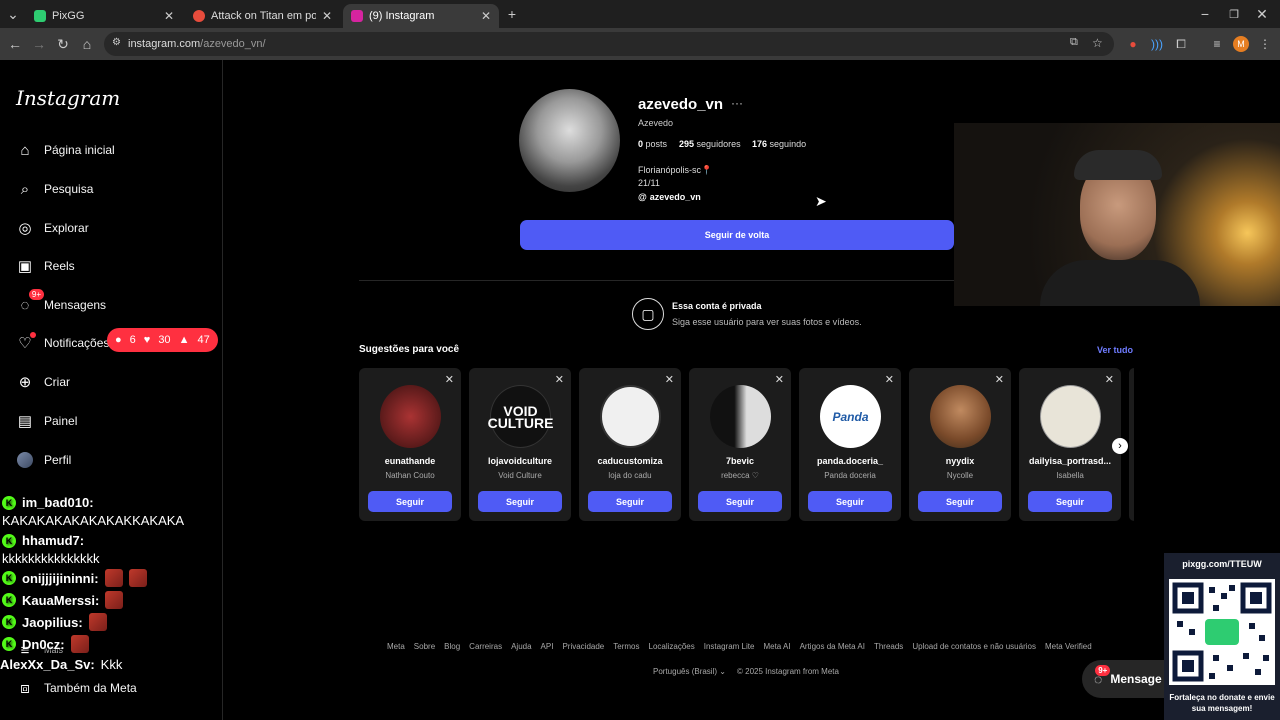  What do you see at coordinates (832, 646) in the screenshot?
I see `footer-link: Artigos da Meta AI` at bounding box center [832, 646].